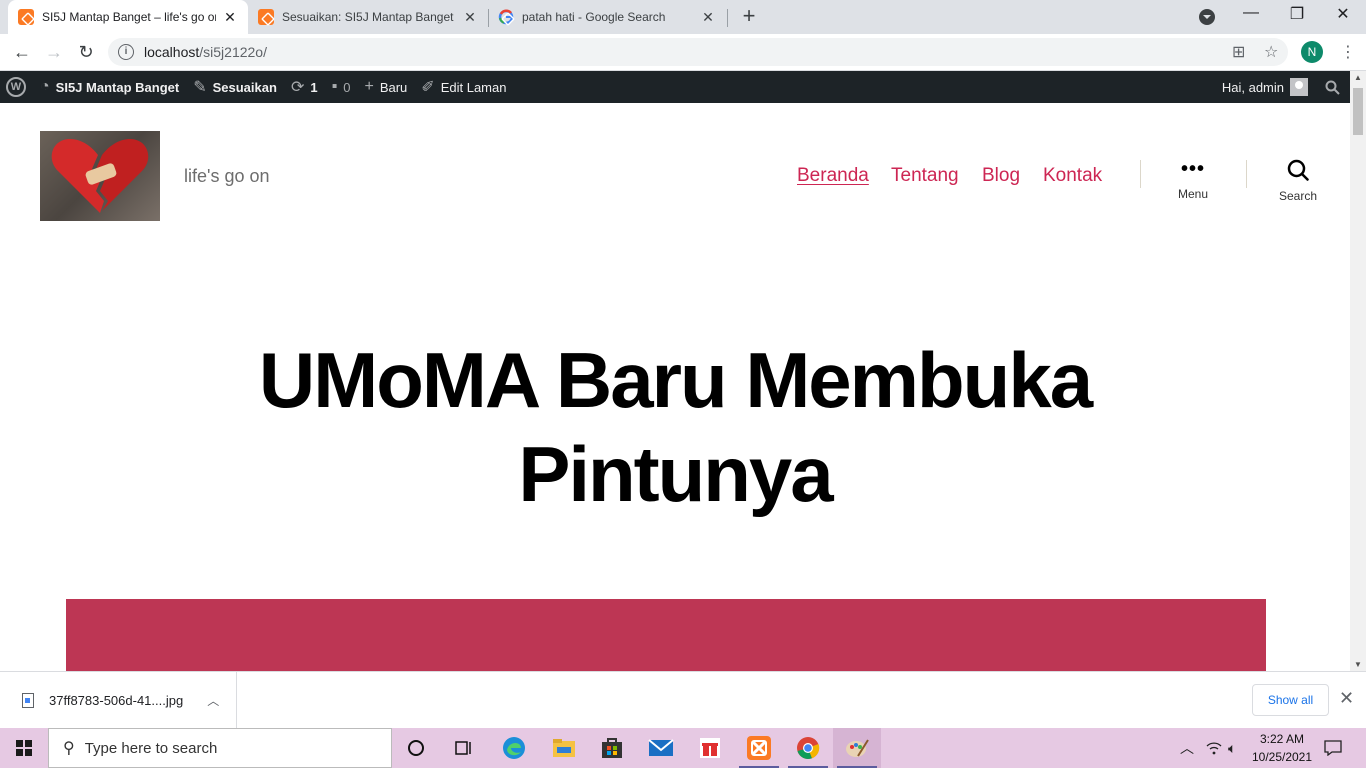 The height and width of the screenshot is (768, 1366). What do you see at coordinates (235, 87) in the screenshot?
I see `customize-link: ✎ Sesuaikan` at bounding box center [235, 87].